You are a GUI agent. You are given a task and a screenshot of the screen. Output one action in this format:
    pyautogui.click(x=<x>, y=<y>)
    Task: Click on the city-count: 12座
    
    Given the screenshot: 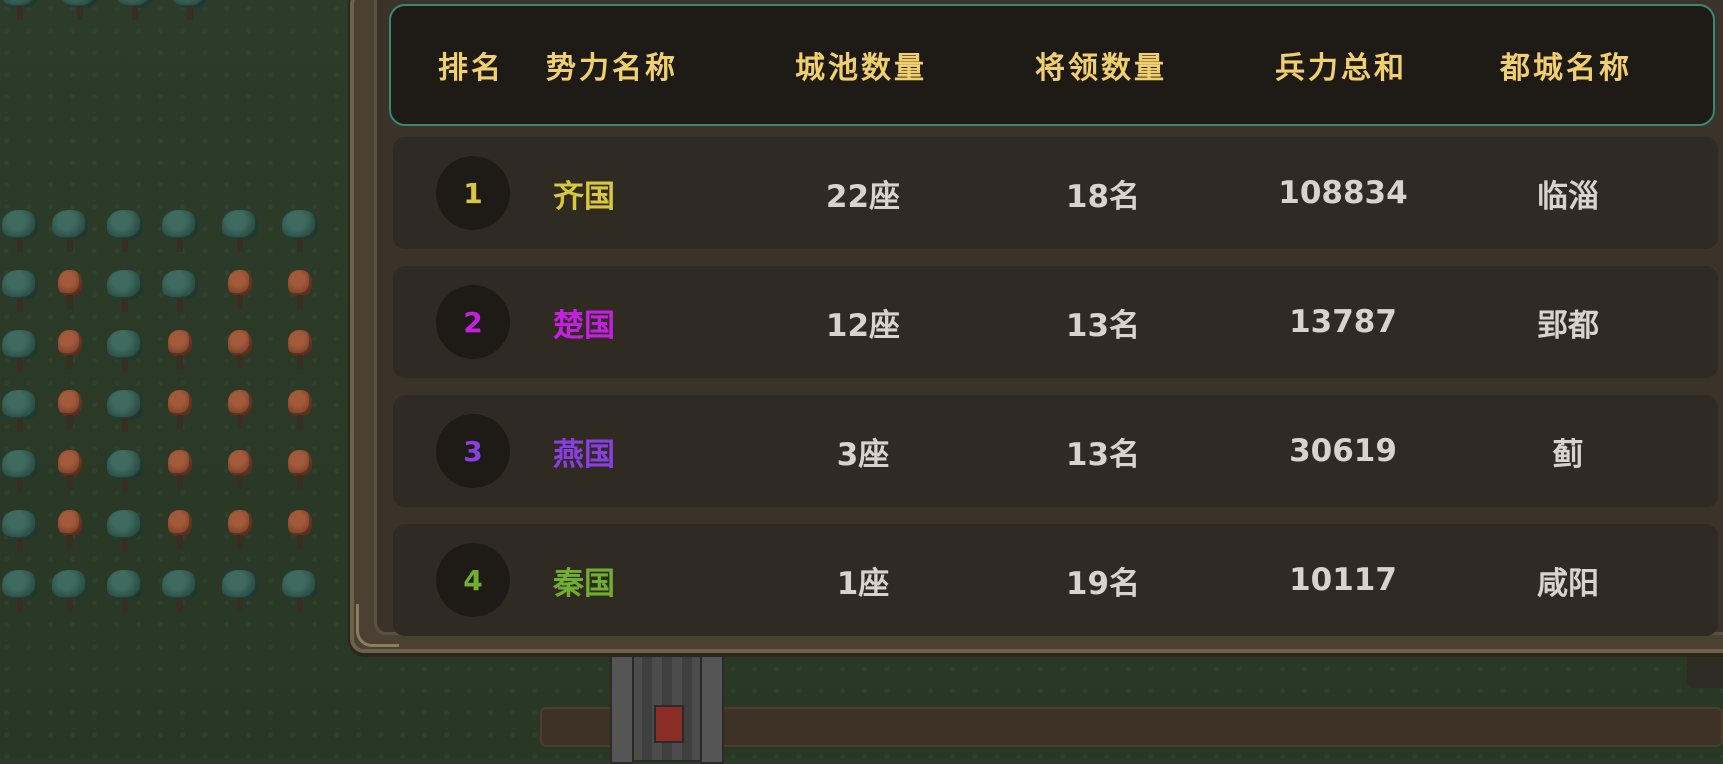 What is the action you would take?
    pyautogui.click(x=863, y=325)
    